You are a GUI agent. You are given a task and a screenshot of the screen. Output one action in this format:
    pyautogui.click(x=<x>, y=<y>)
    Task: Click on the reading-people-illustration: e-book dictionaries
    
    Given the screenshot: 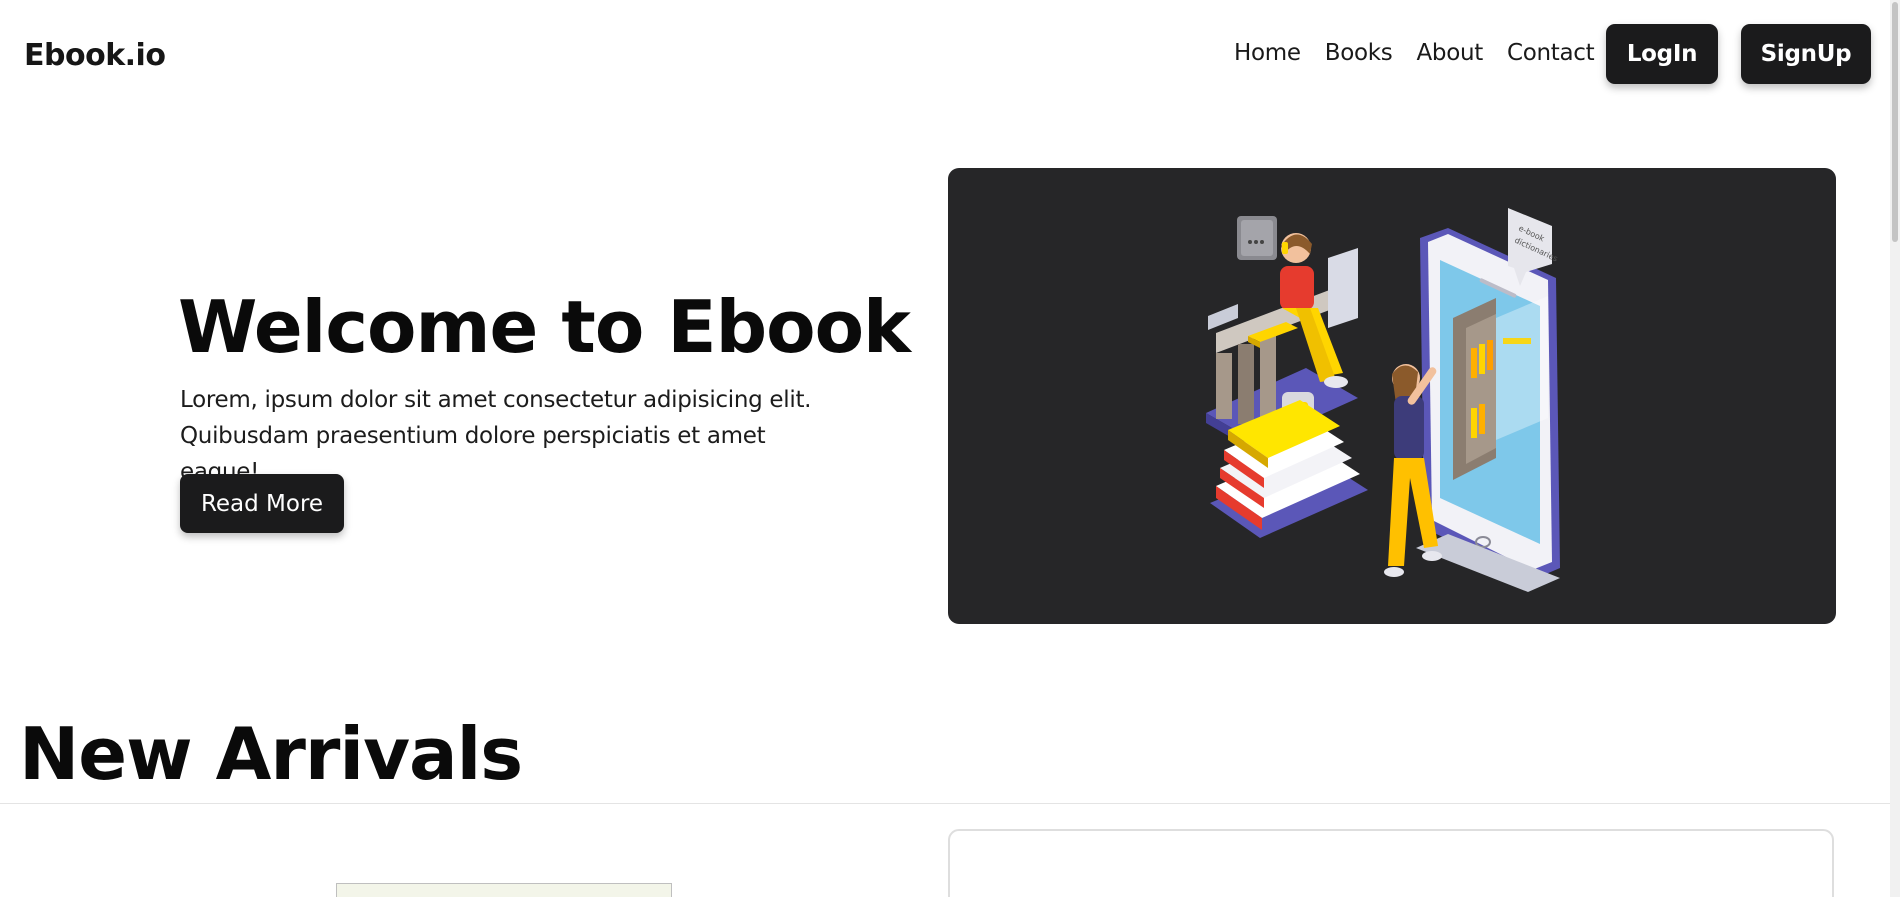 What is the action you would take?
    pyautogui.click(x=1383, y=400)
    